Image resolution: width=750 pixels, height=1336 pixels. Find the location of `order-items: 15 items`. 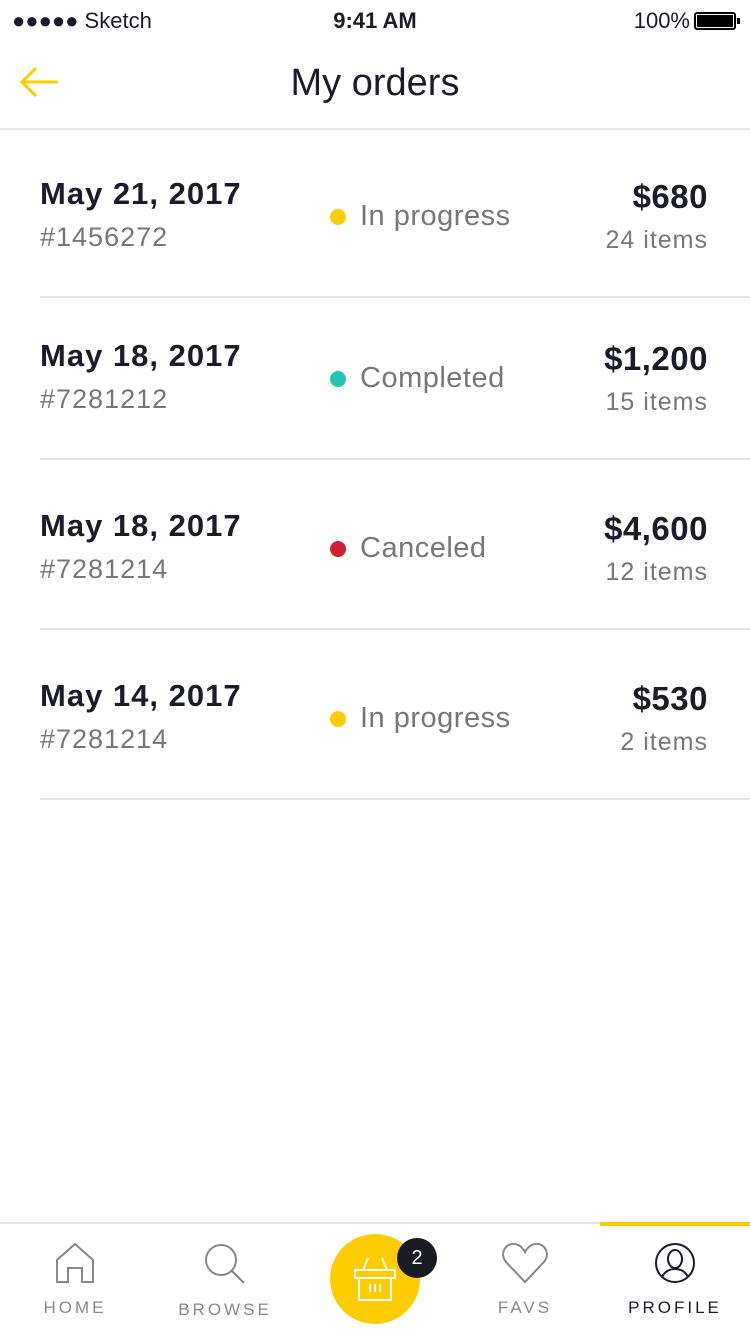

order-items: 15 items is located at coordinates (656, 402).